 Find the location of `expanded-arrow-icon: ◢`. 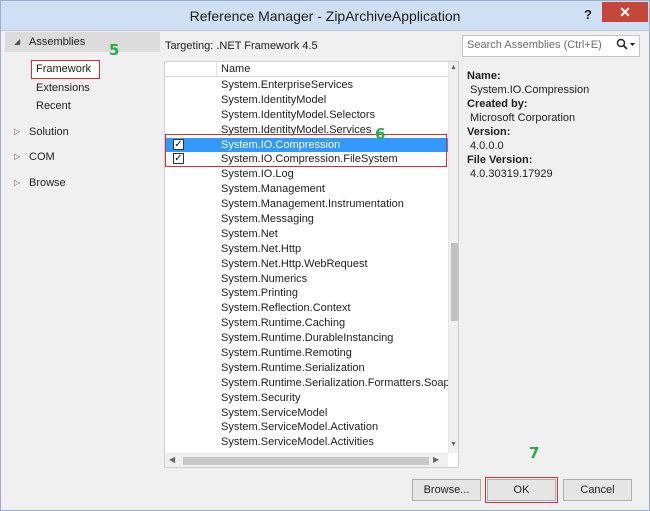

expanded-arrow-icon: ◢ is located at coordinates (17, 41).